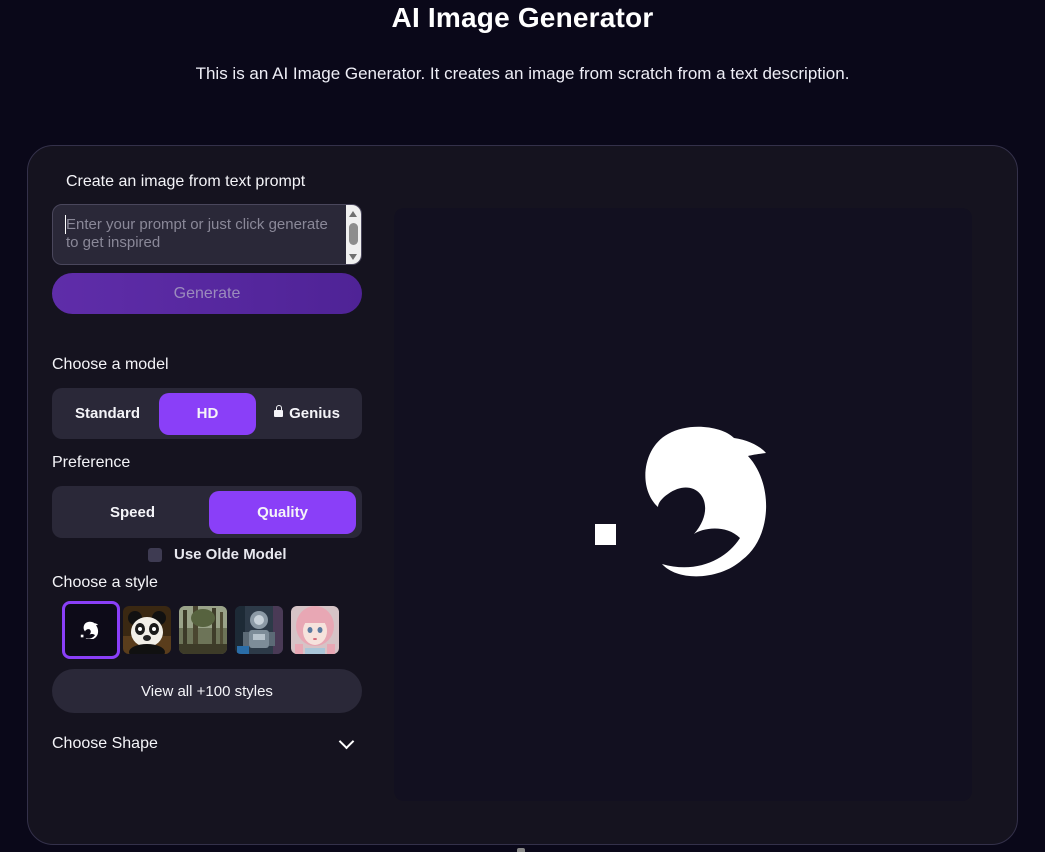  I want to click on preference-option-speed: Speed, so click(132, 512).